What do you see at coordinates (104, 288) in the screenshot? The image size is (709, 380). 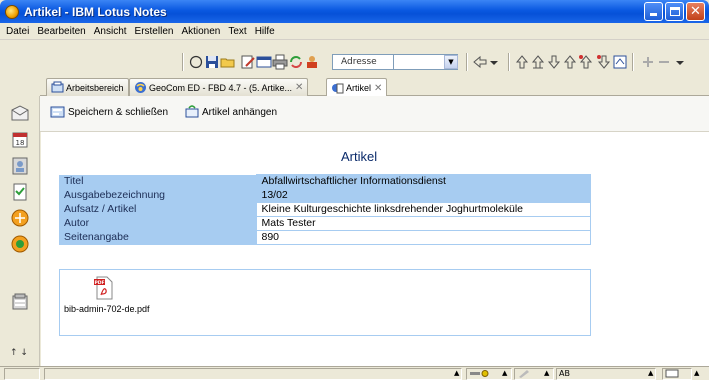 I see `pdf-file-icon: PDF` at bounding box center [104, 288].